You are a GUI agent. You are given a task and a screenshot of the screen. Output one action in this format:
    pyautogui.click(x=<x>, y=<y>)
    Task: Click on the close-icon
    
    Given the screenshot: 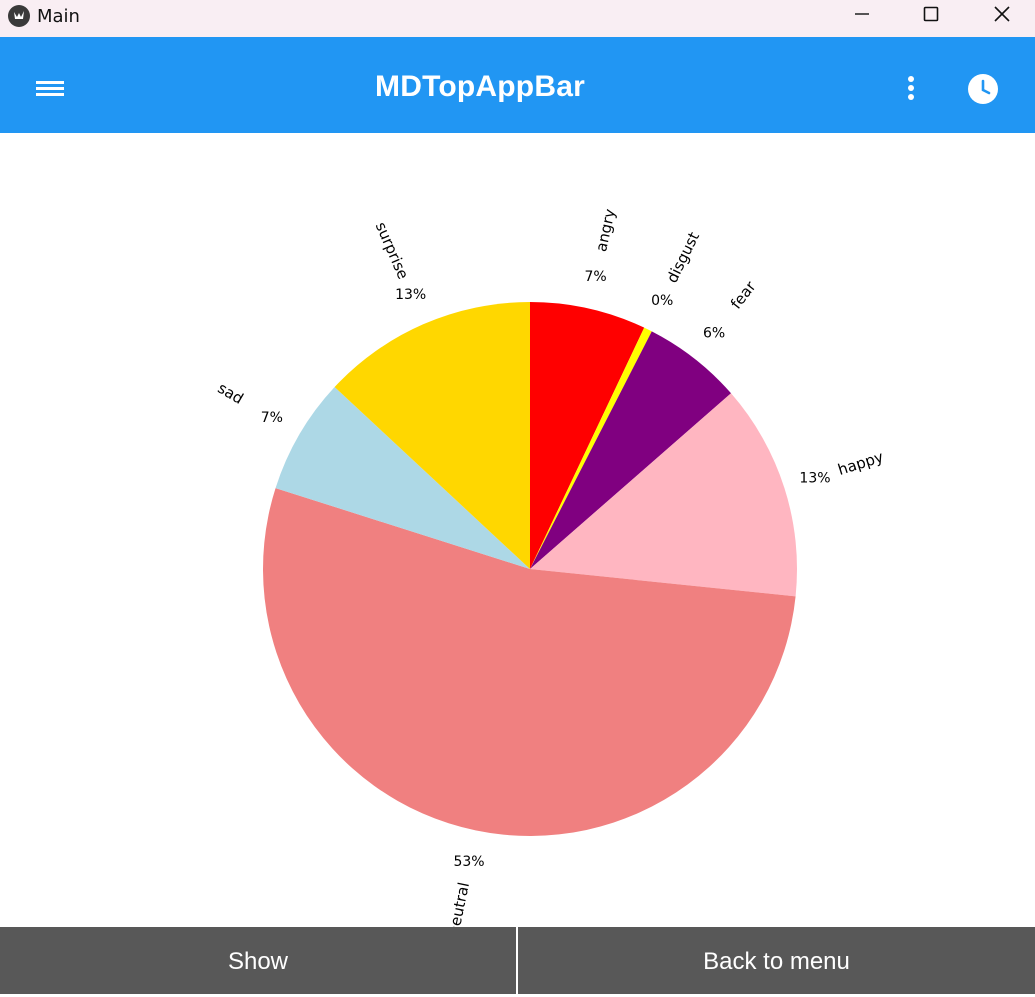 What is the action you would take?
    pyautogui.click(x=1002, y=14)
    